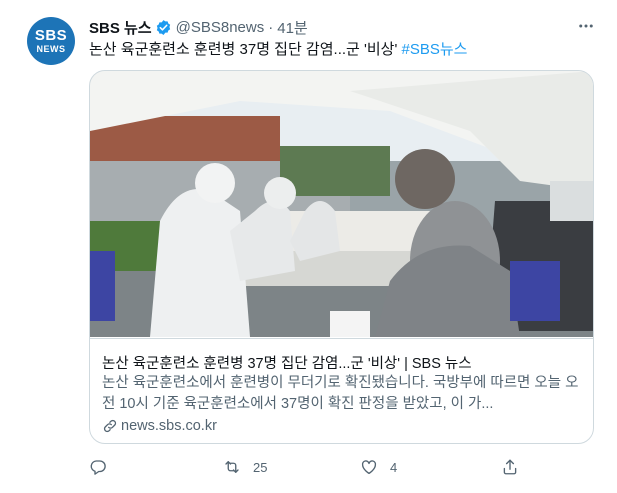 The image size is (617, 493). Describe the element at coordinates (245, 467) in the screenshot. I see `retweet-button: 25` at that location.